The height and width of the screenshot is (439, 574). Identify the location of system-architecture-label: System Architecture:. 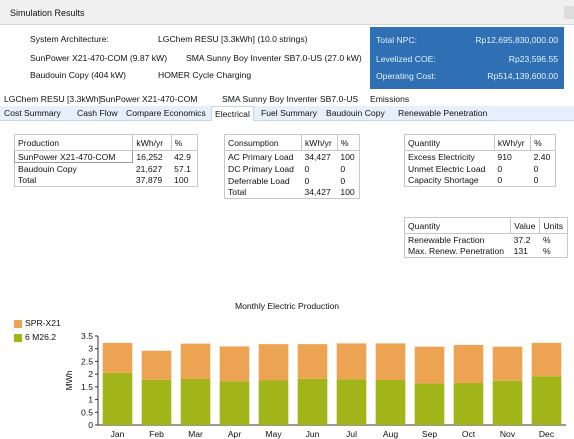
(69, 39).